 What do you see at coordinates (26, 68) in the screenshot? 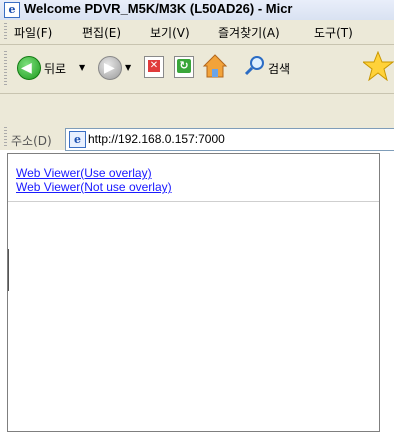
I see `back-arrow-icon: ◀` at bounding box center [26, 68].